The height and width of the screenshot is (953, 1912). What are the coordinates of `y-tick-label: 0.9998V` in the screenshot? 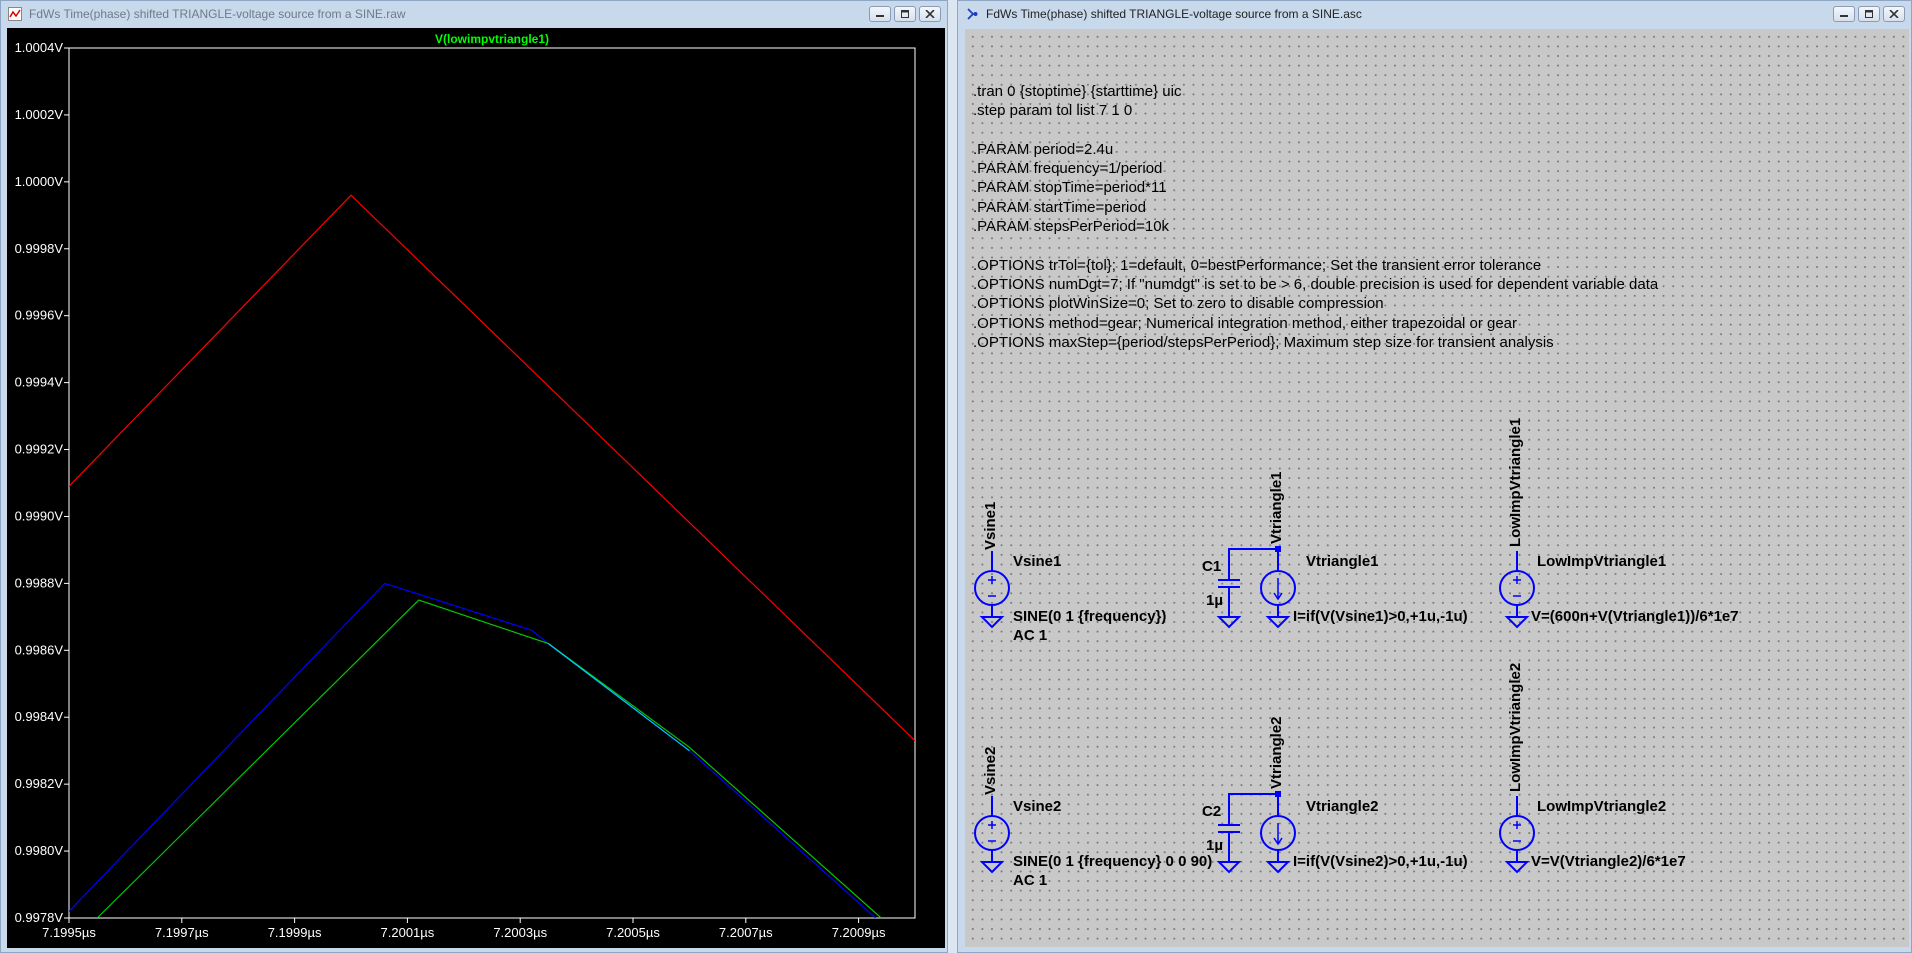 It's located at (39, 248).